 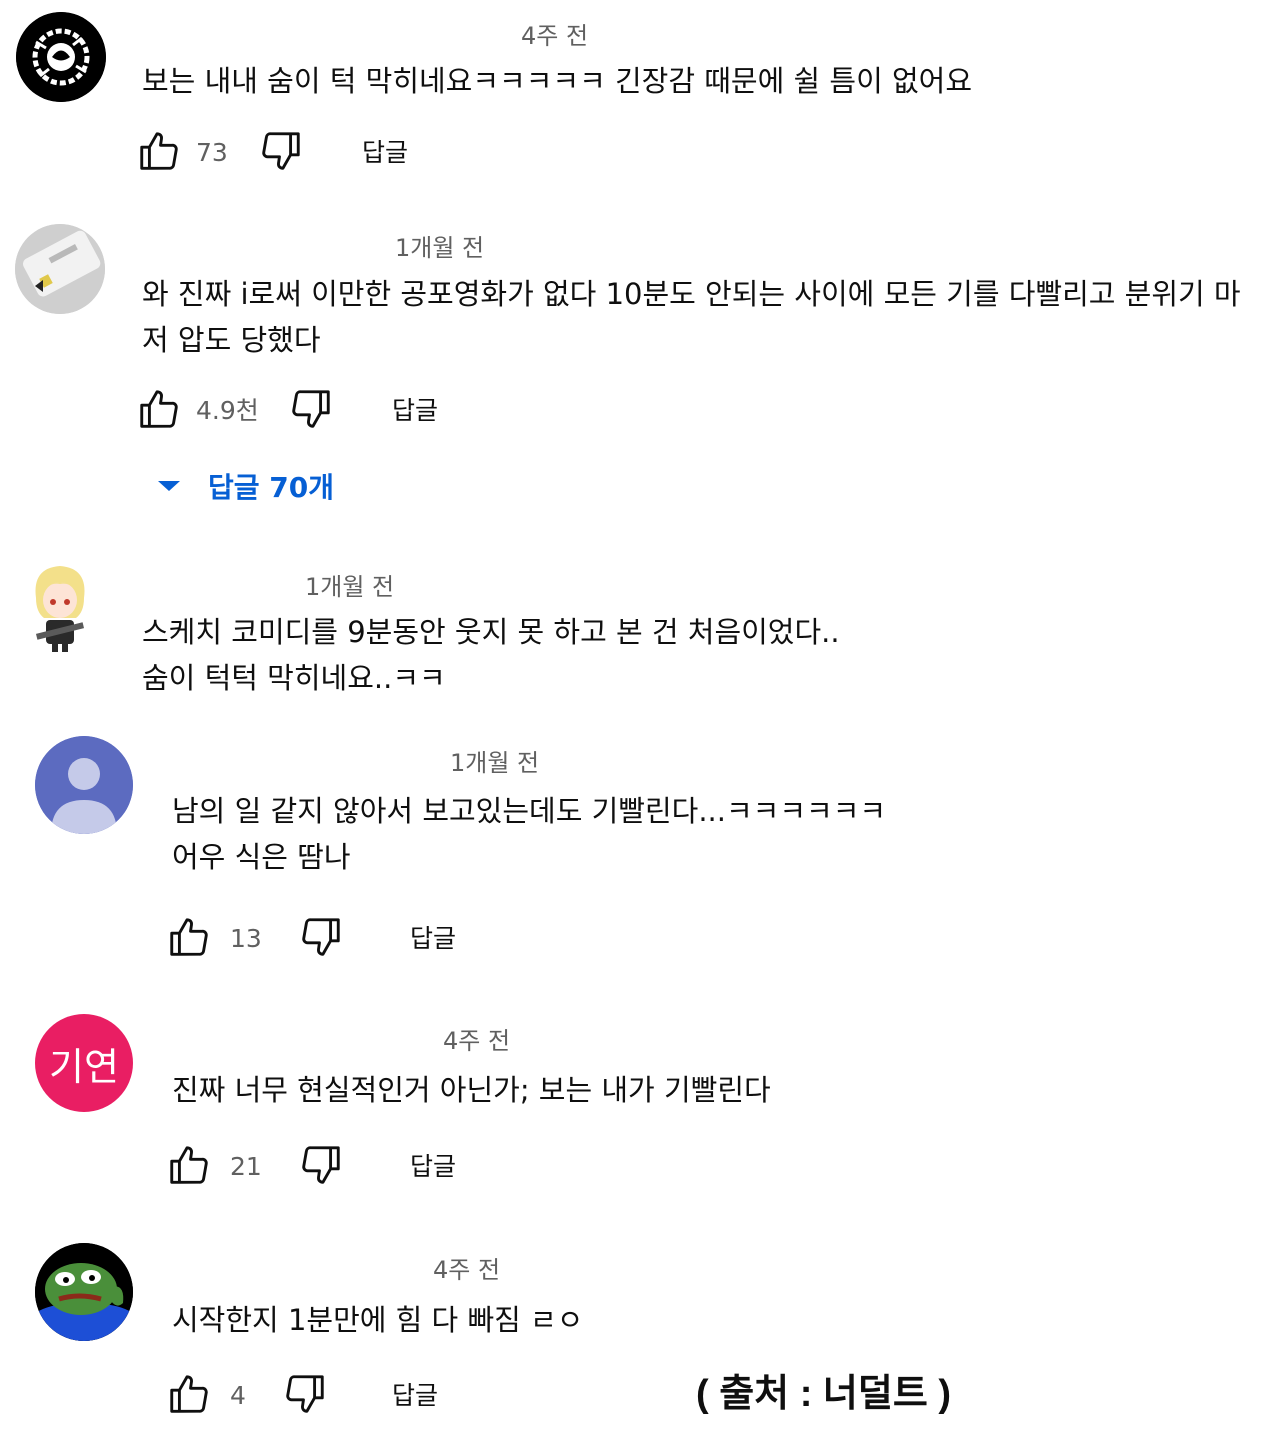 What do you see at coordinates (823, 1394) in the screenshot?
I see `source-caption: ( 출처 : 너덜트 )` at bounding box center [823, 1394].